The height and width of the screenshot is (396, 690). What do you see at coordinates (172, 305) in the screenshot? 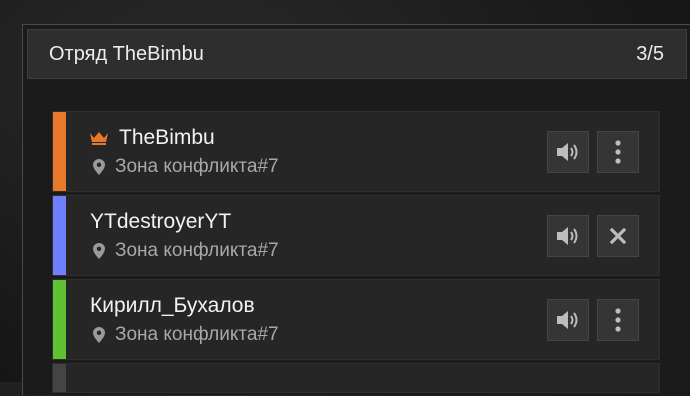
I see `member-name: Кирилл_Бухалов` at bounding box center [172, 305].